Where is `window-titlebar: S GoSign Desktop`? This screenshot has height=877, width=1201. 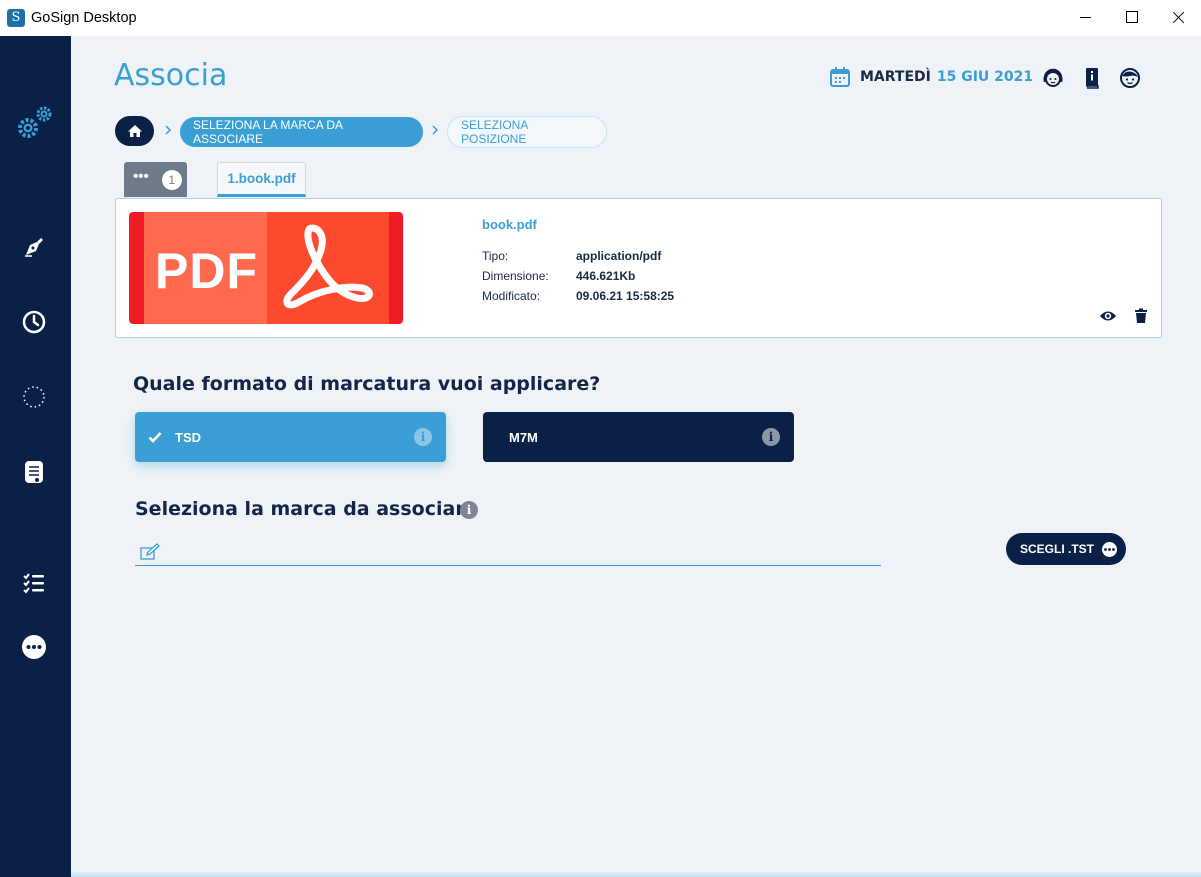 window-titlebar: S GoSign Desktop is located at coordinates (600, 18).